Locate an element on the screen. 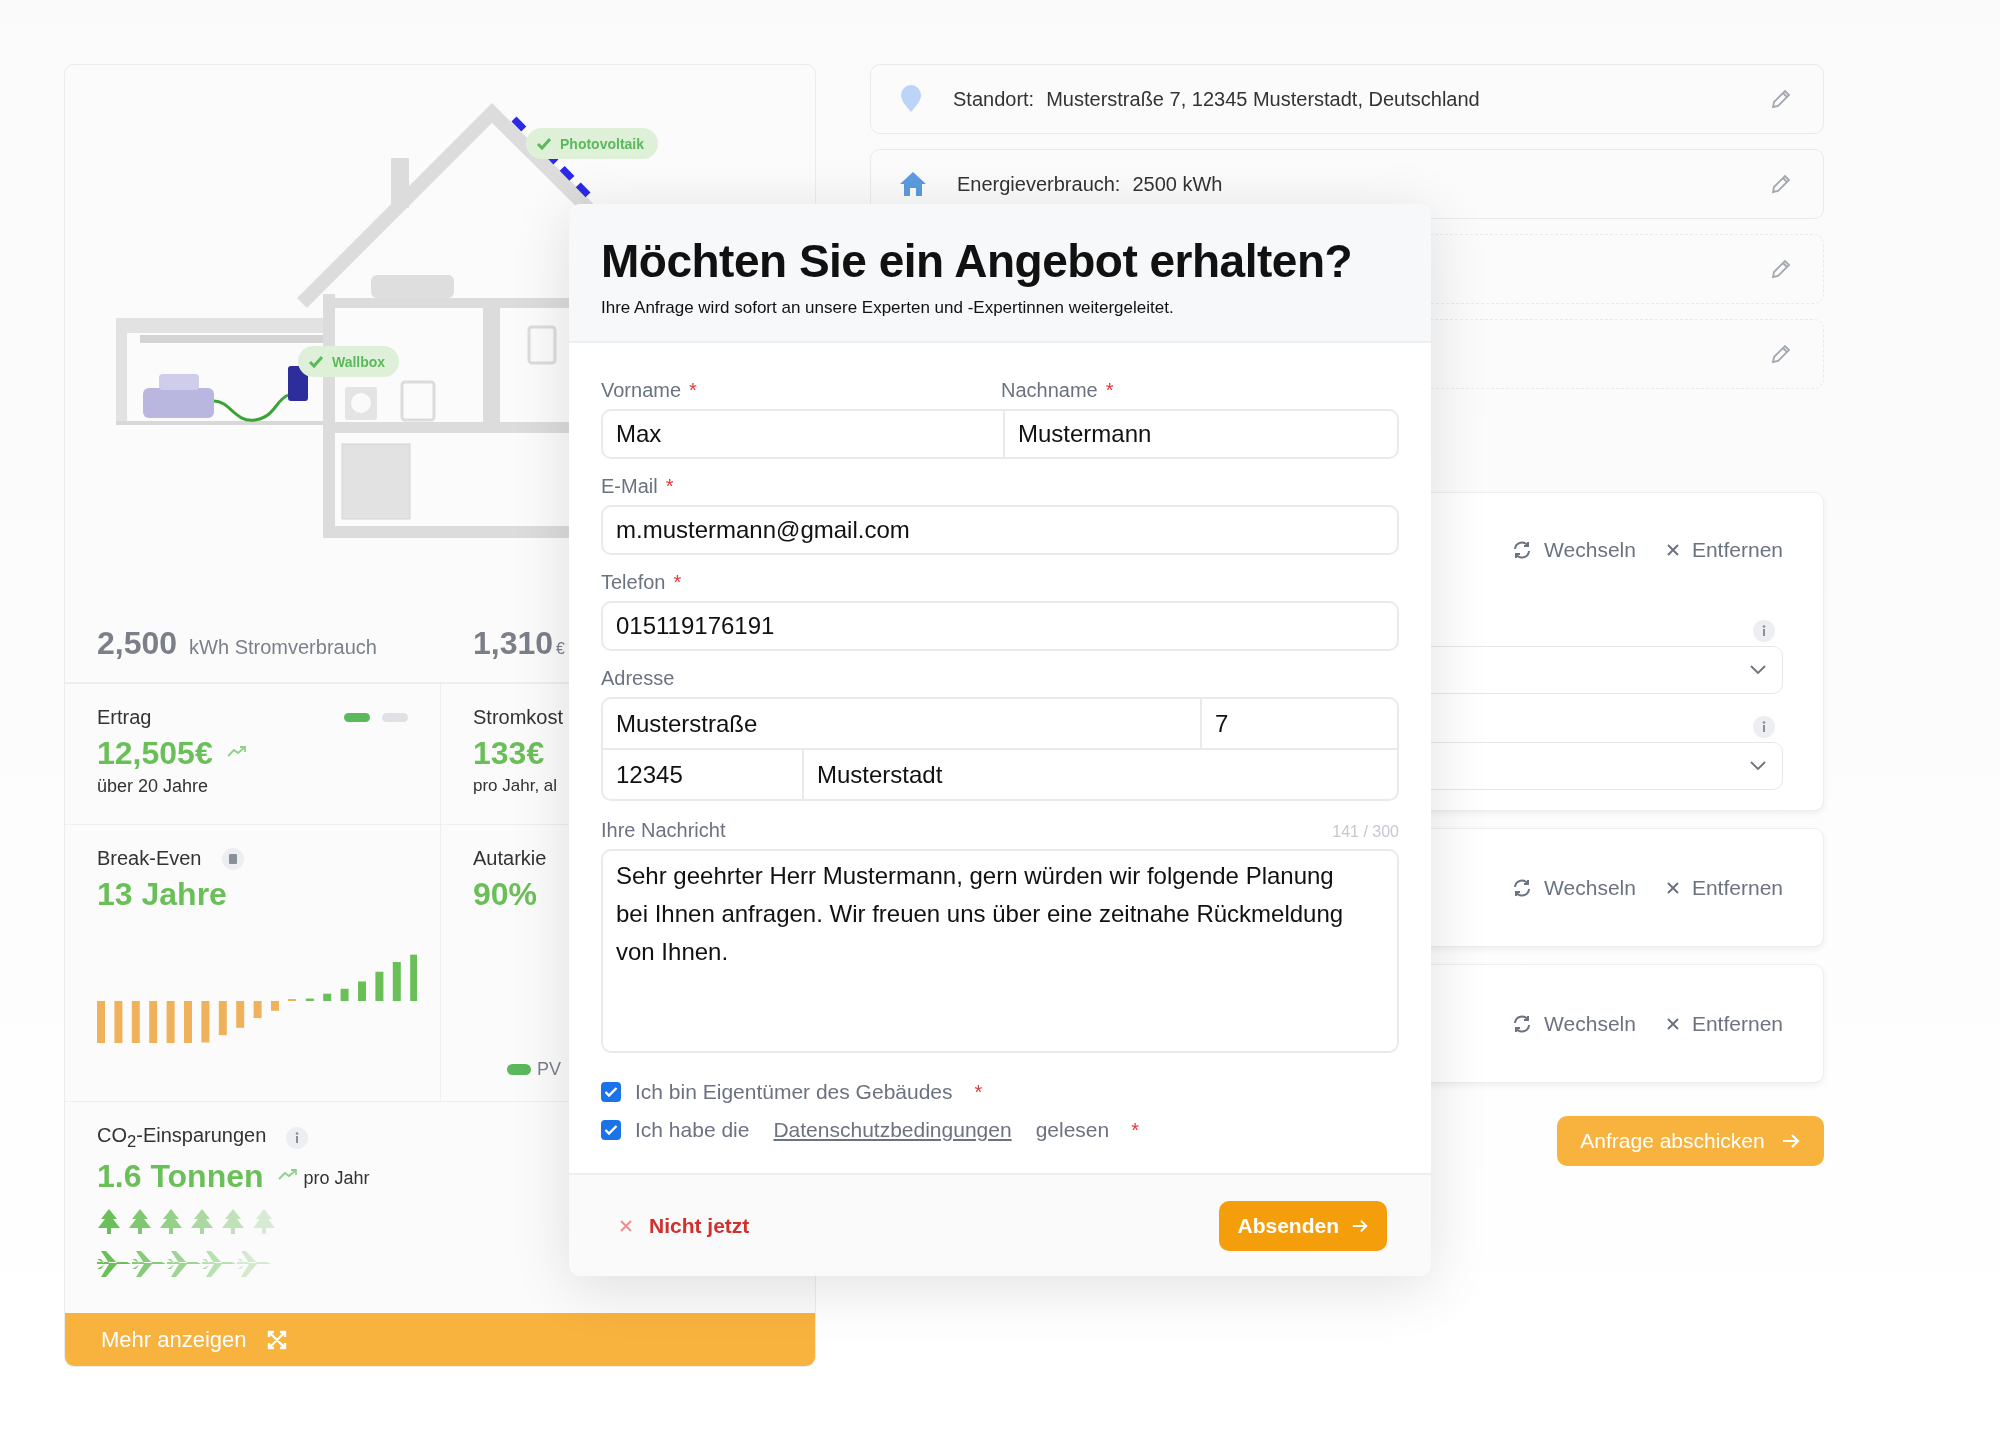 This screenshot has height=1433, width=2000. stat-label: Ertrag is located at coordinates (124, 717).